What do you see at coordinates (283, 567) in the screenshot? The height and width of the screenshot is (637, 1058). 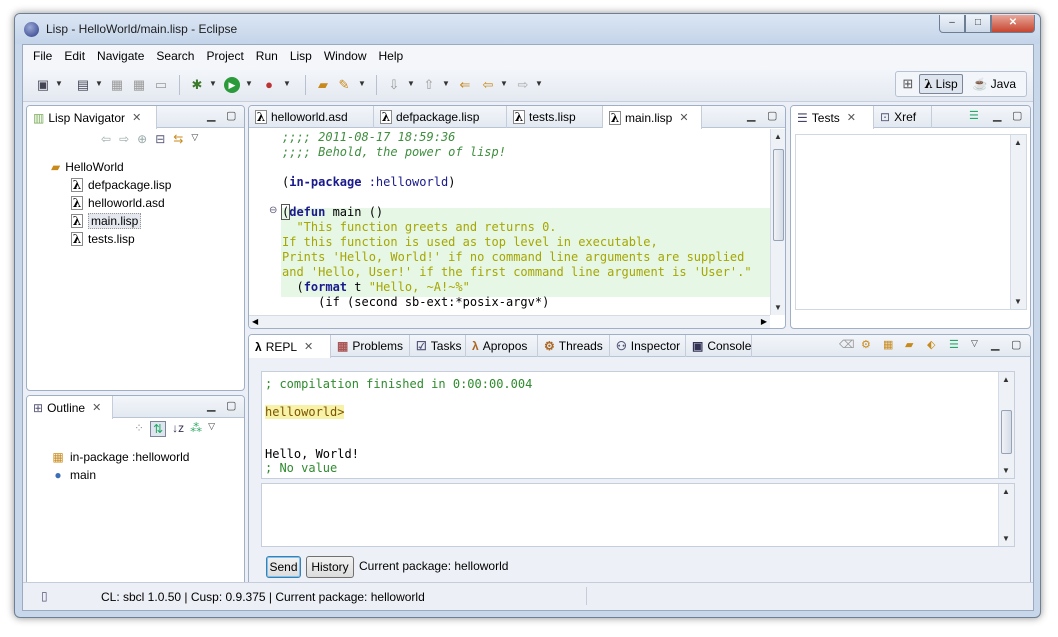 I see `send-button: Send` at bounding box center [283, 567].